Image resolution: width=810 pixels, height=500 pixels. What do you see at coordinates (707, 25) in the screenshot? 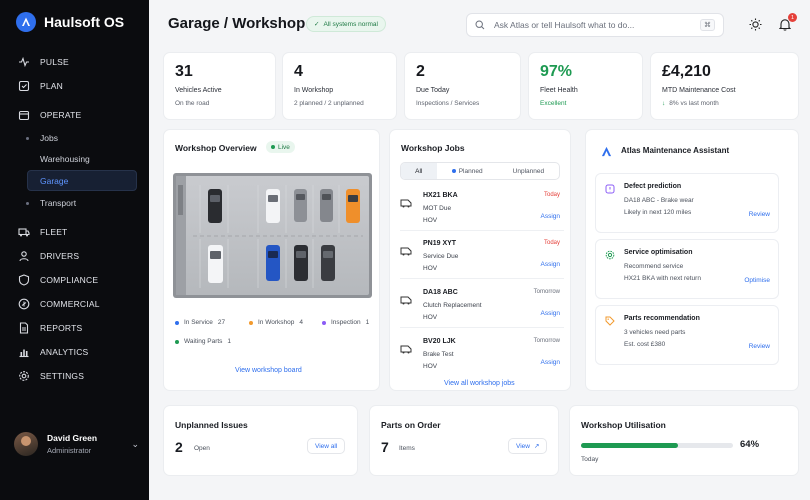
I see `shortcut-hint: ⌘` at bounding box center [707, 25].